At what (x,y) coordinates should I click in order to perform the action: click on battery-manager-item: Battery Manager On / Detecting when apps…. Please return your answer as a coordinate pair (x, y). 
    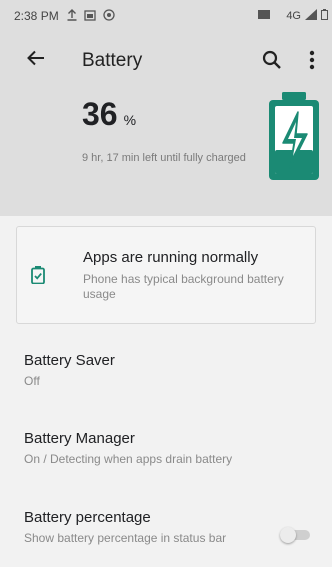
    Looking at the image, I should click on (166, 455).